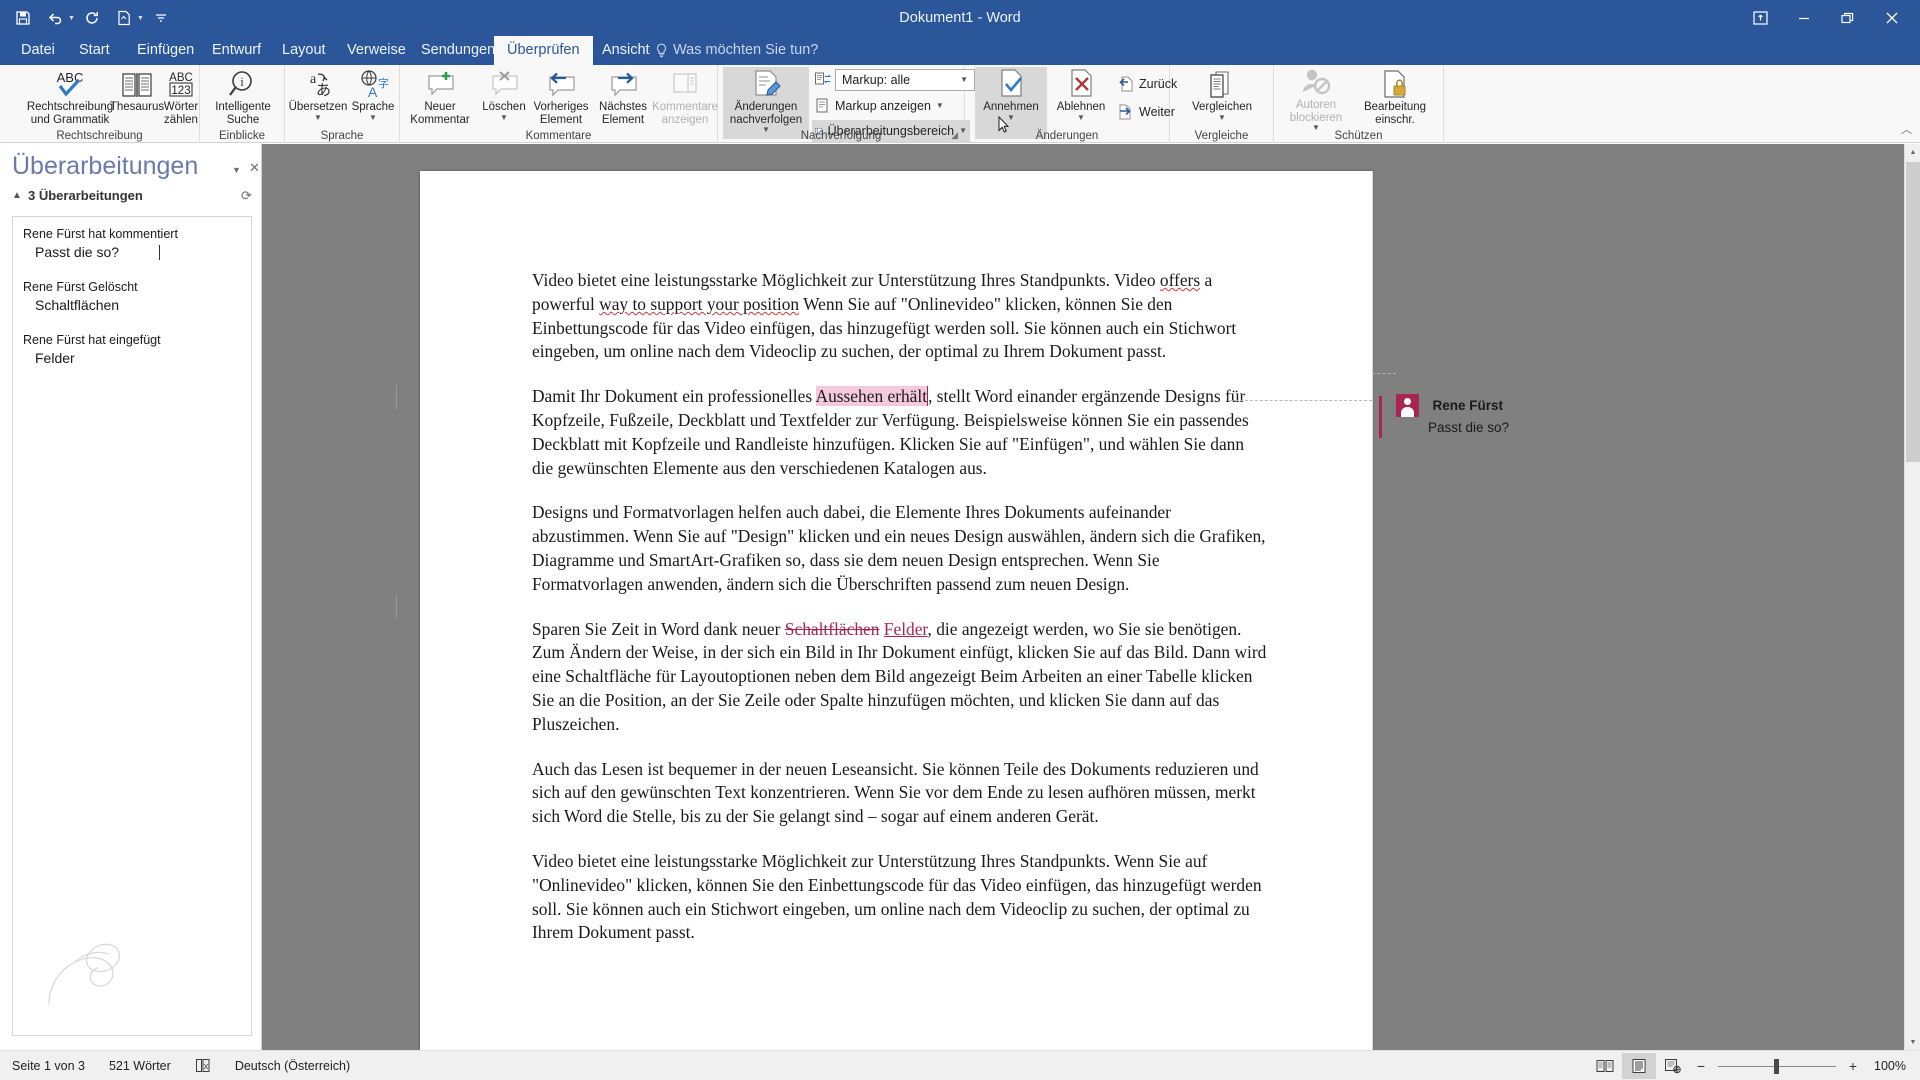  I want to click on smart-lookup-button: i Intelligente Suche, so click(243, 97).